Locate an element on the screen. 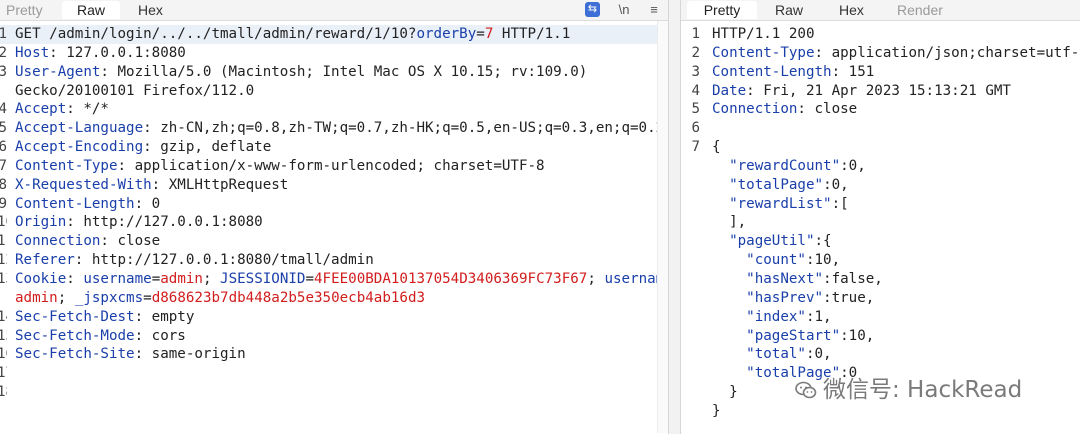 The image size is (1080, 434). line-text: Accept: */* is located at coordinates (62, 109).